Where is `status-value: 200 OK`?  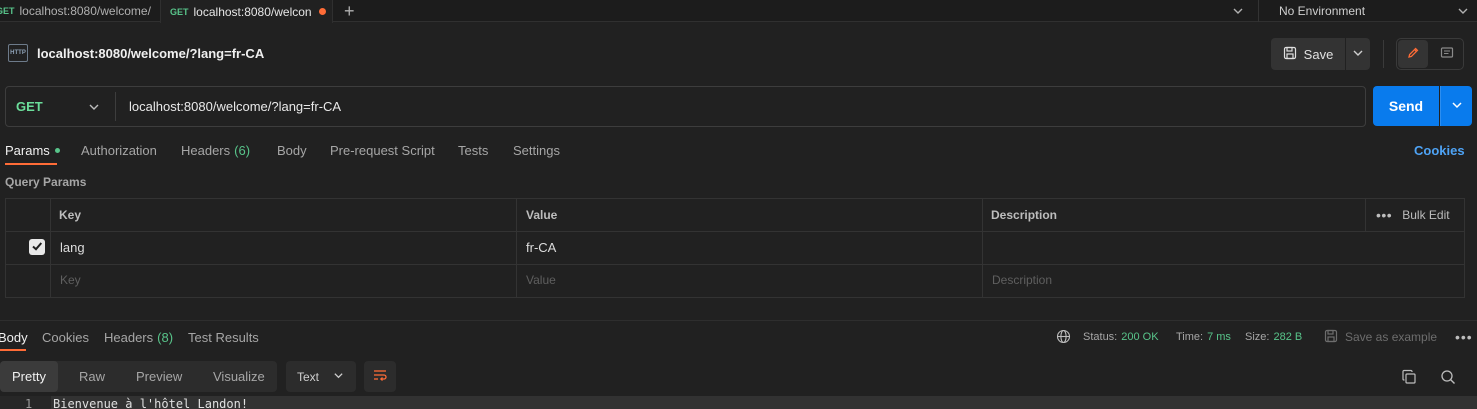 status-value: 200 OK is located at coordinates (1140, 337).